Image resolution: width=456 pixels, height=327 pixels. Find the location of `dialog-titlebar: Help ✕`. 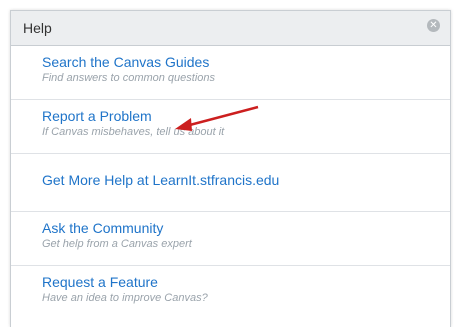

dialog-titlebar: Help ✕ is located at coordinates (230, 28).